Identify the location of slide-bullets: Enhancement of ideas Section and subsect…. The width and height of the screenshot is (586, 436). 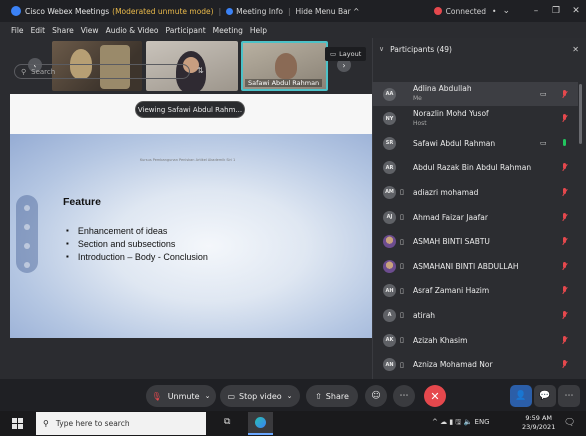
(137, 243).